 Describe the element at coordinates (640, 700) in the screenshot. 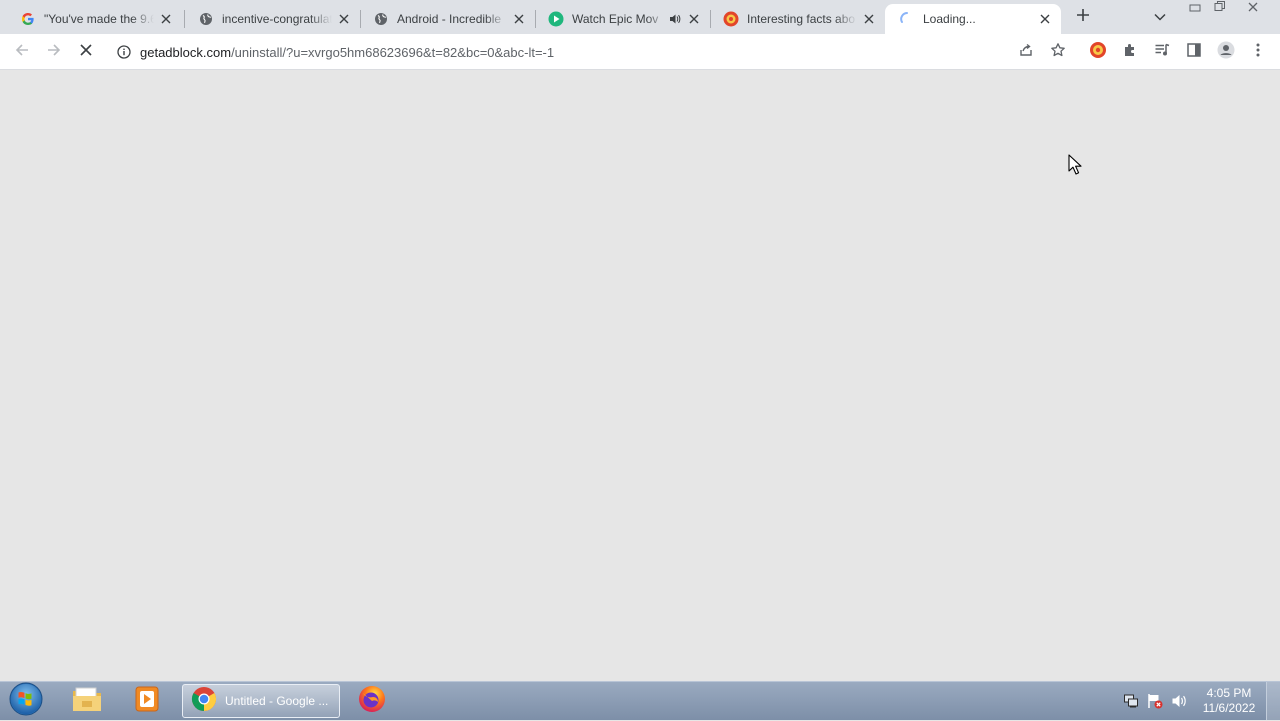

I see `windows-taskbar: Untitled - Google ... 4:05 PM 11/6/2022` at that location.